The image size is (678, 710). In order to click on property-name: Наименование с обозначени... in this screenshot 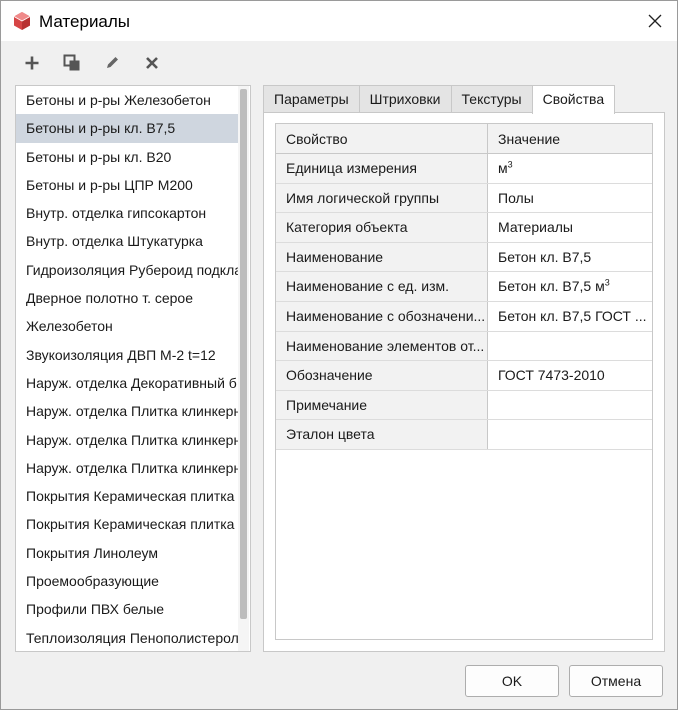, I will do `click(382, 316)`.